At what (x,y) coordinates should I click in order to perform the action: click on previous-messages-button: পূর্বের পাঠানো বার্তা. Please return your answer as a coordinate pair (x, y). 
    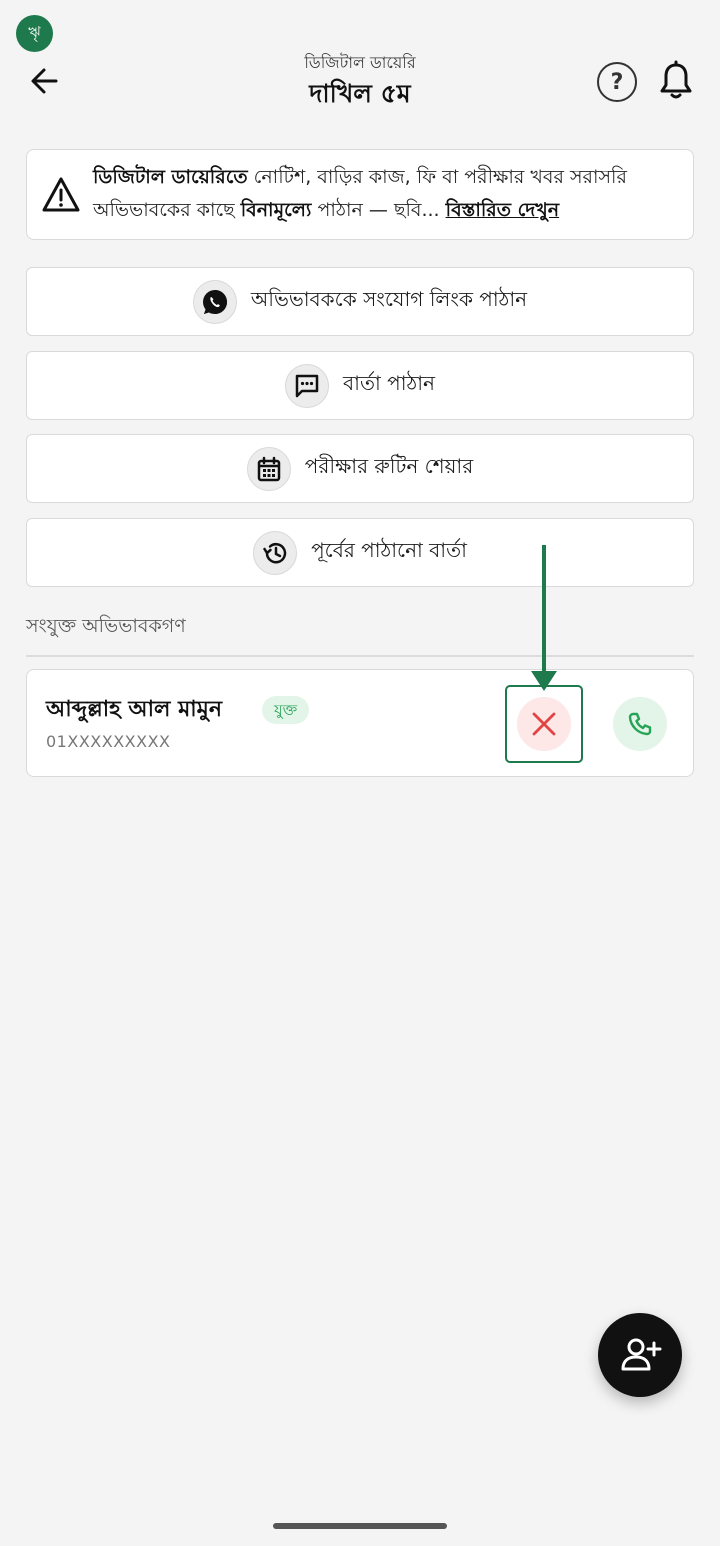
    Looking at the image, I should click on (360, 552).